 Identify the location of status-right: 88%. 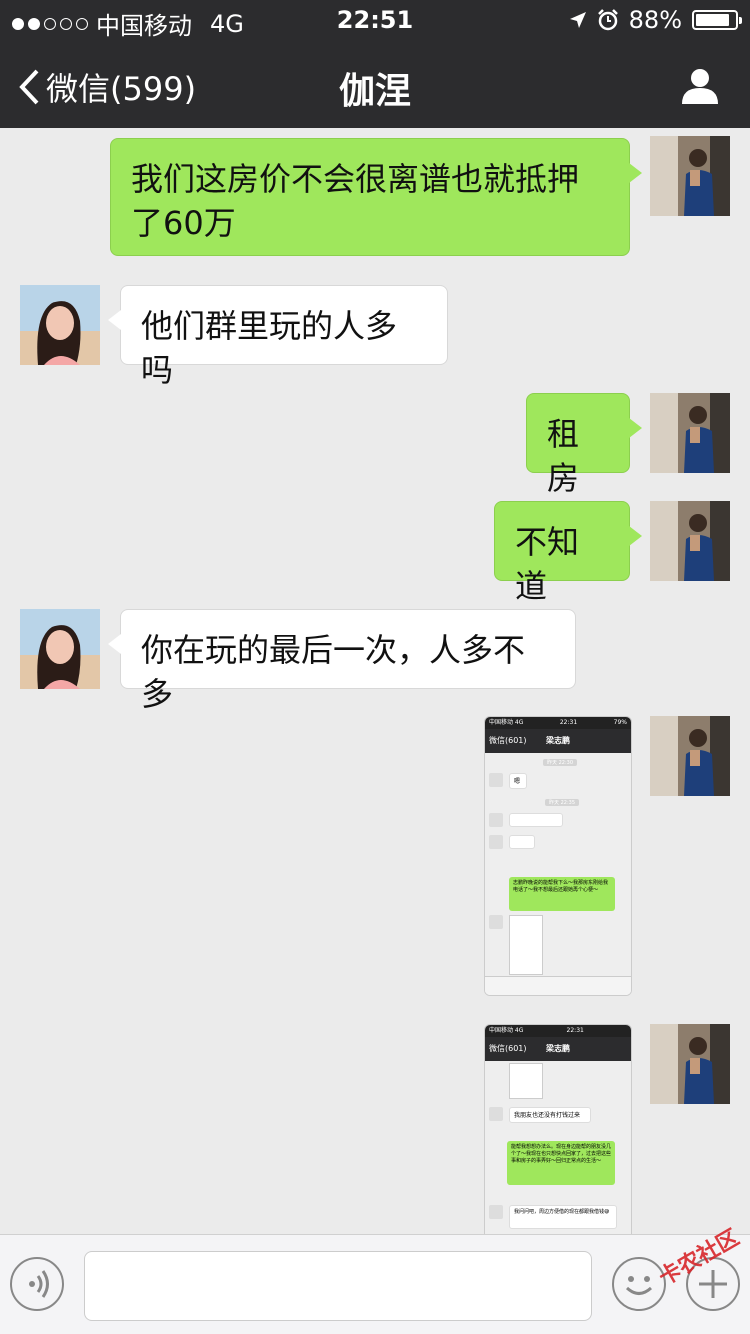
(655, 20).